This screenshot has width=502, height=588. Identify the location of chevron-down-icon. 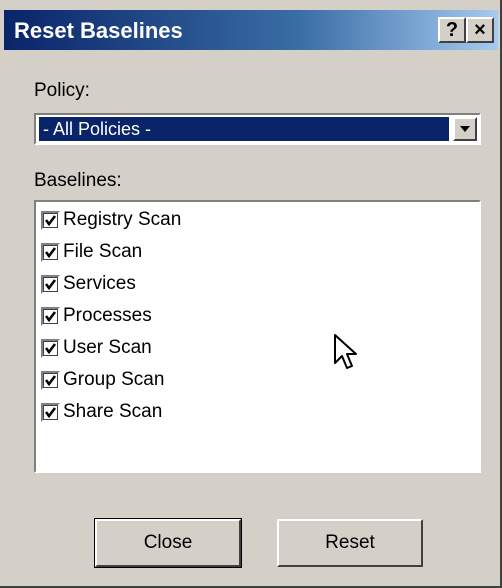
(465, 129).